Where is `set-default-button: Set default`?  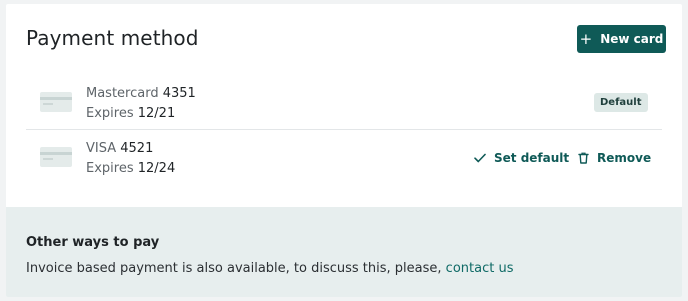
set-default-button: Set default is located at coordinates (521, 158).